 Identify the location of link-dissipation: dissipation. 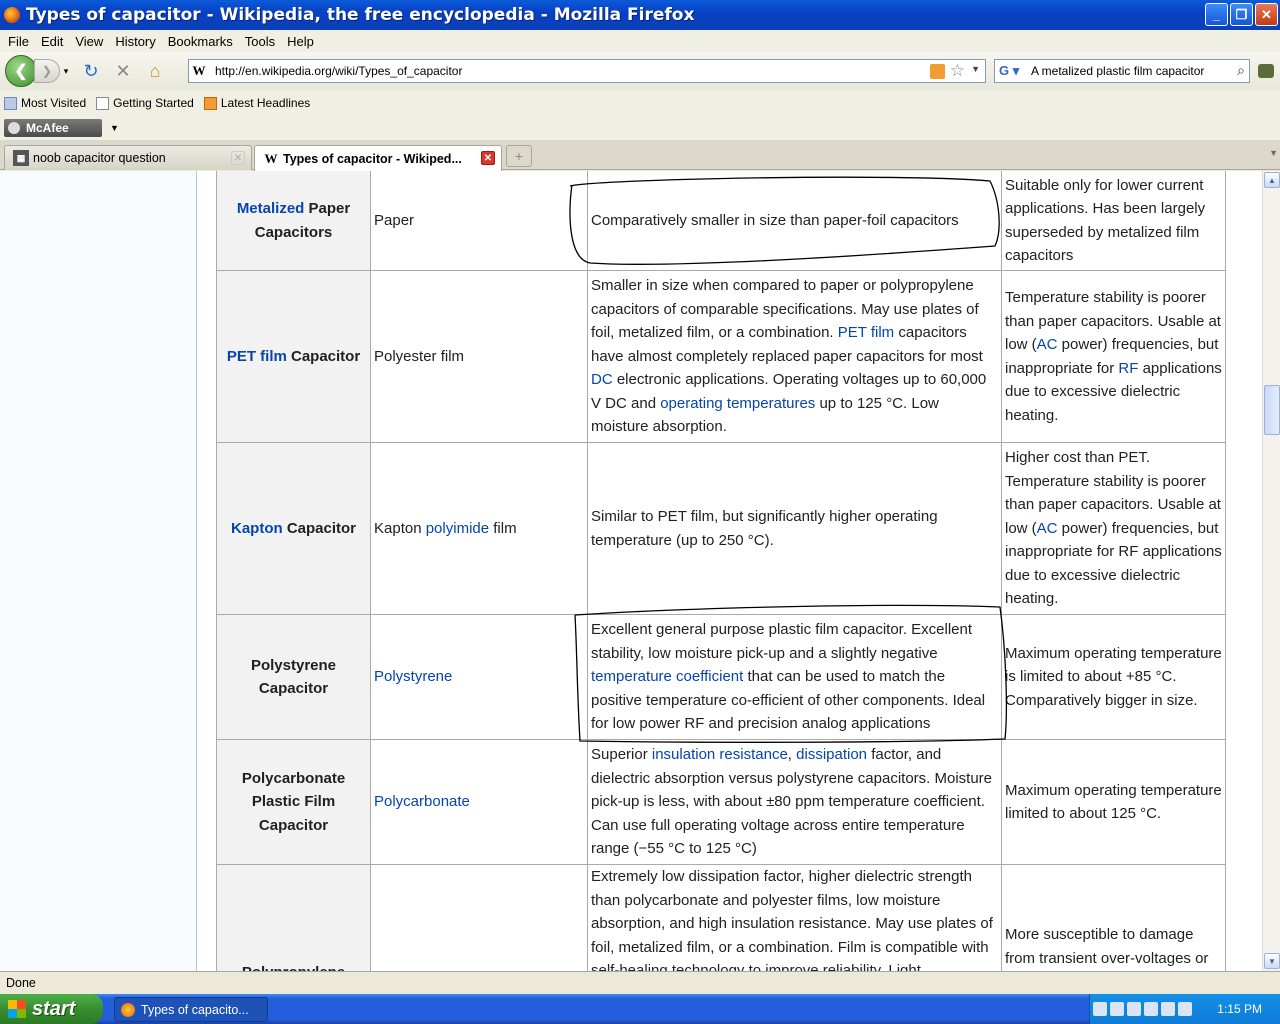
(831, 754).